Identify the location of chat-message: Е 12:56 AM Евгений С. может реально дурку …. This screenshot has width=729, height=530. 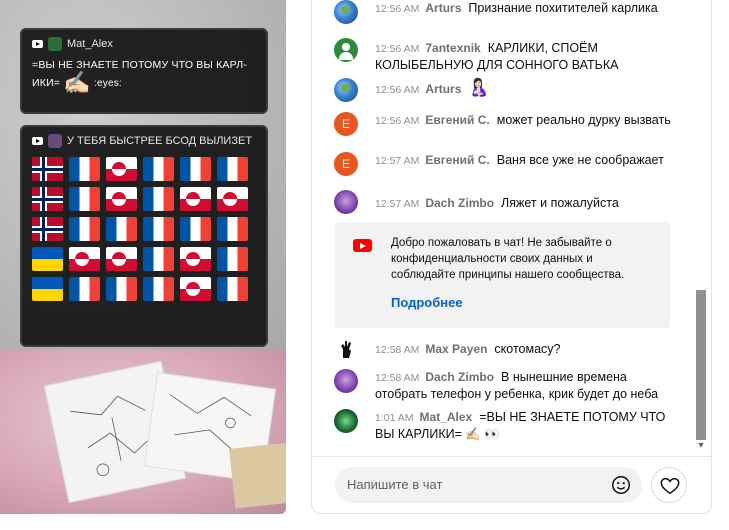
(506, 124).